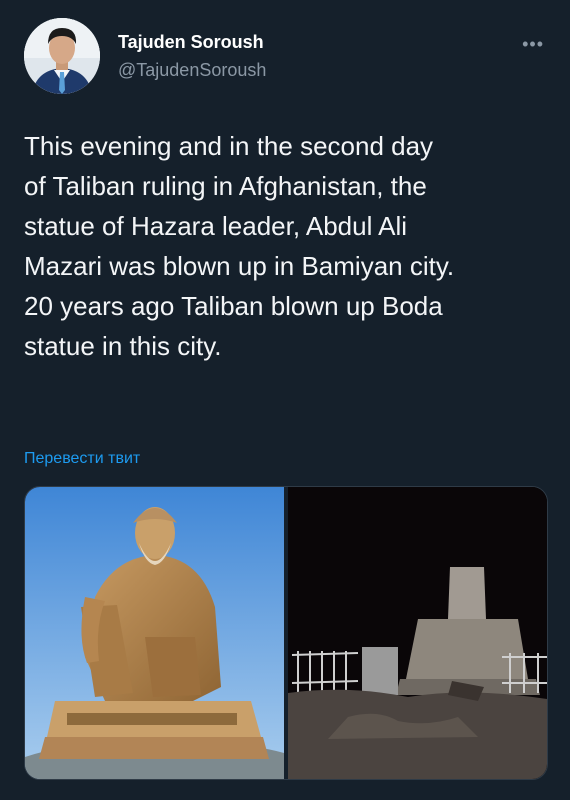  What do you see at coordinates (533, 44) in the screenshot?
I see `more-options-icon: •••` at bounding box center [533, 44].